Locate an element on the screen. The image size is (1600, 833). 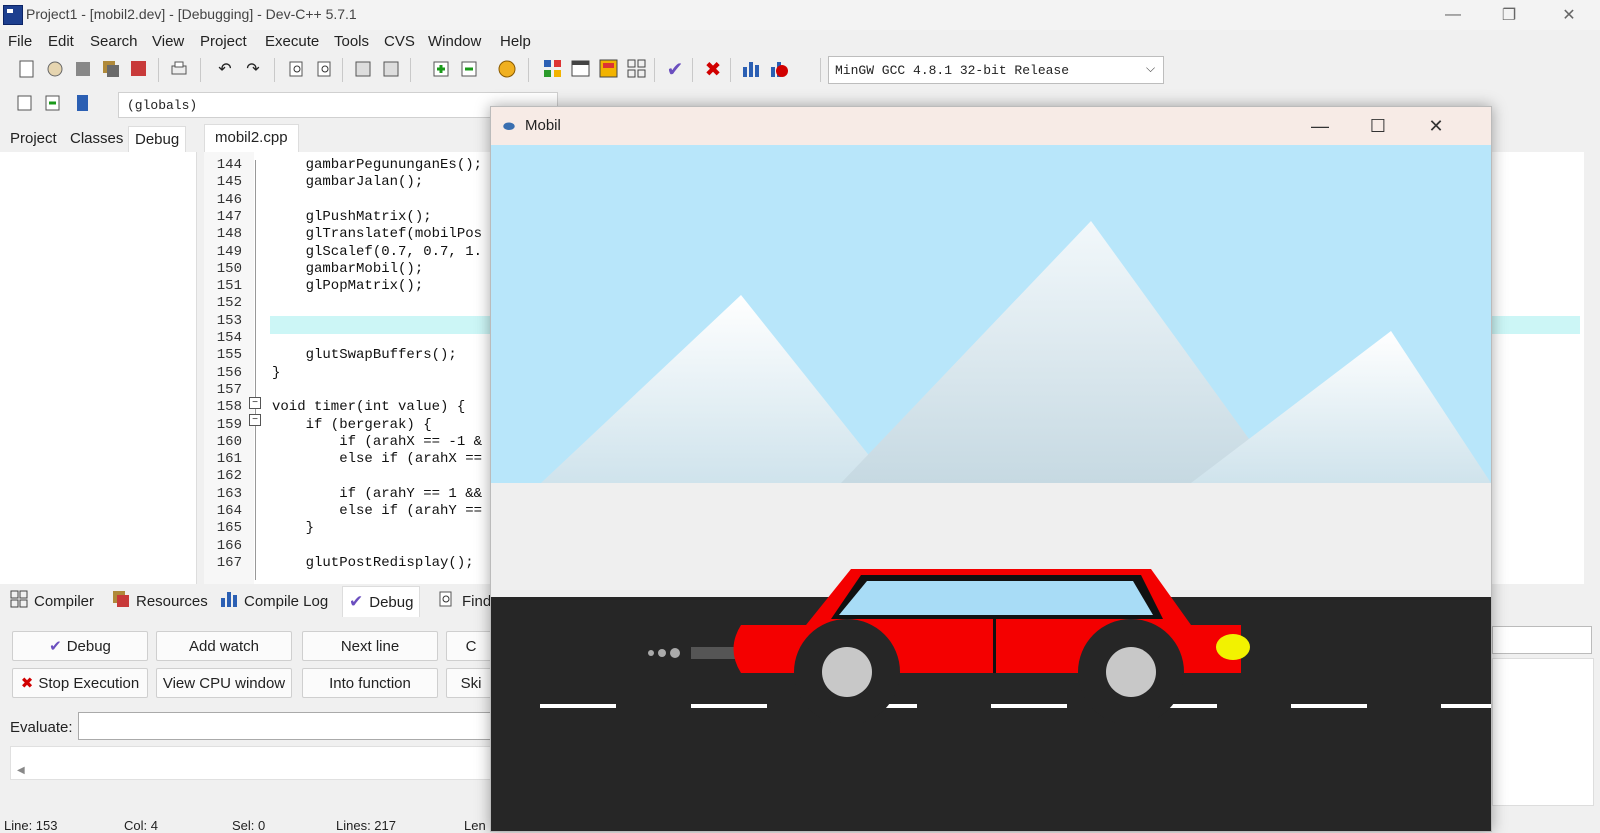
menu-file: File is located at coordinates (20, 41).